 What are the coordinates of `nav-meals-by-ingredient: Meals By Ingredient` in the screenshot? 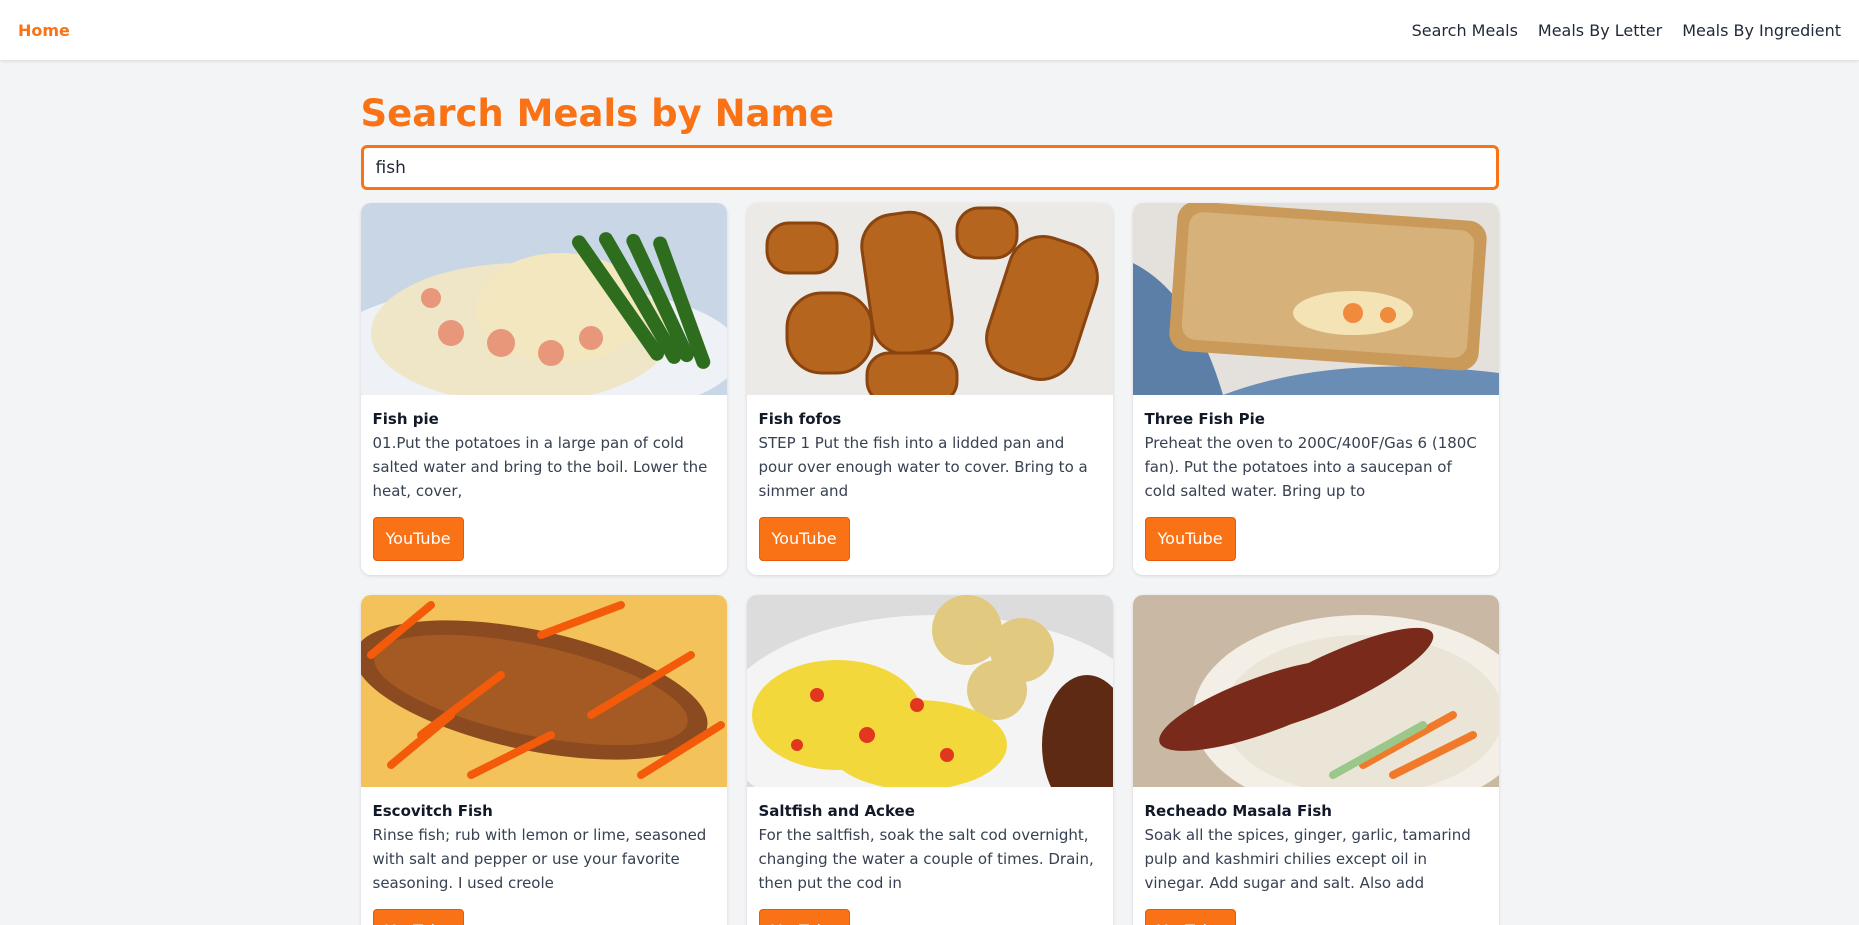 It's located at (1761, 30).